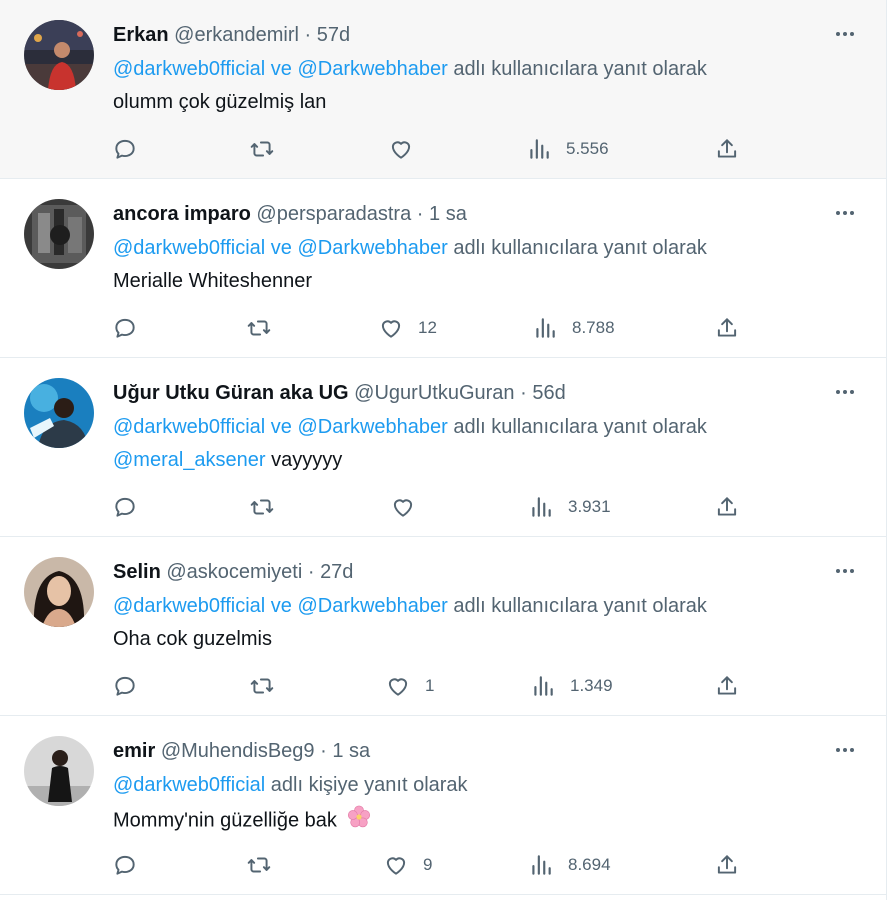 This screenshot has height=900, width=888. What do you see at coordinates (443, 507) in the screenshot?
I see `tweet-actions: 3.931` at bounding box center [443, 507].